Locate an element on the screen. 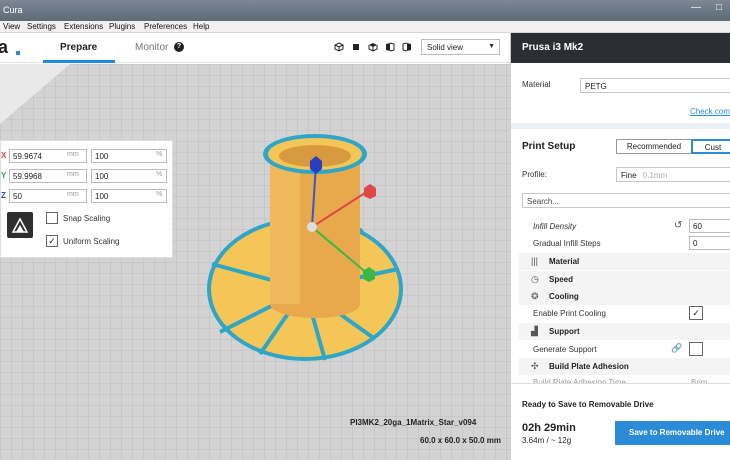 The width and height of the screenshot is (730, 460). infill-density-label: Infill Density is located at coordinates (555, 226).